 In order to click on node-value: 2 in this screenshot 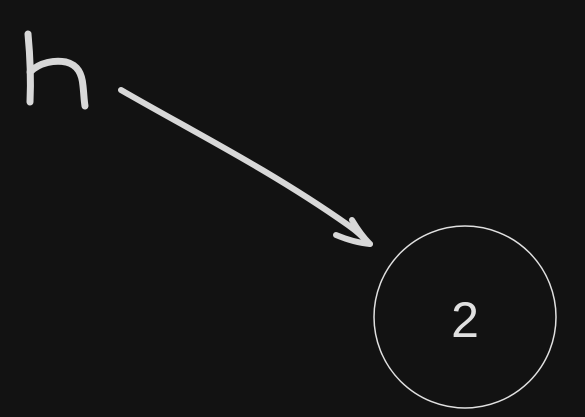, I will do `click(465, 320)`.